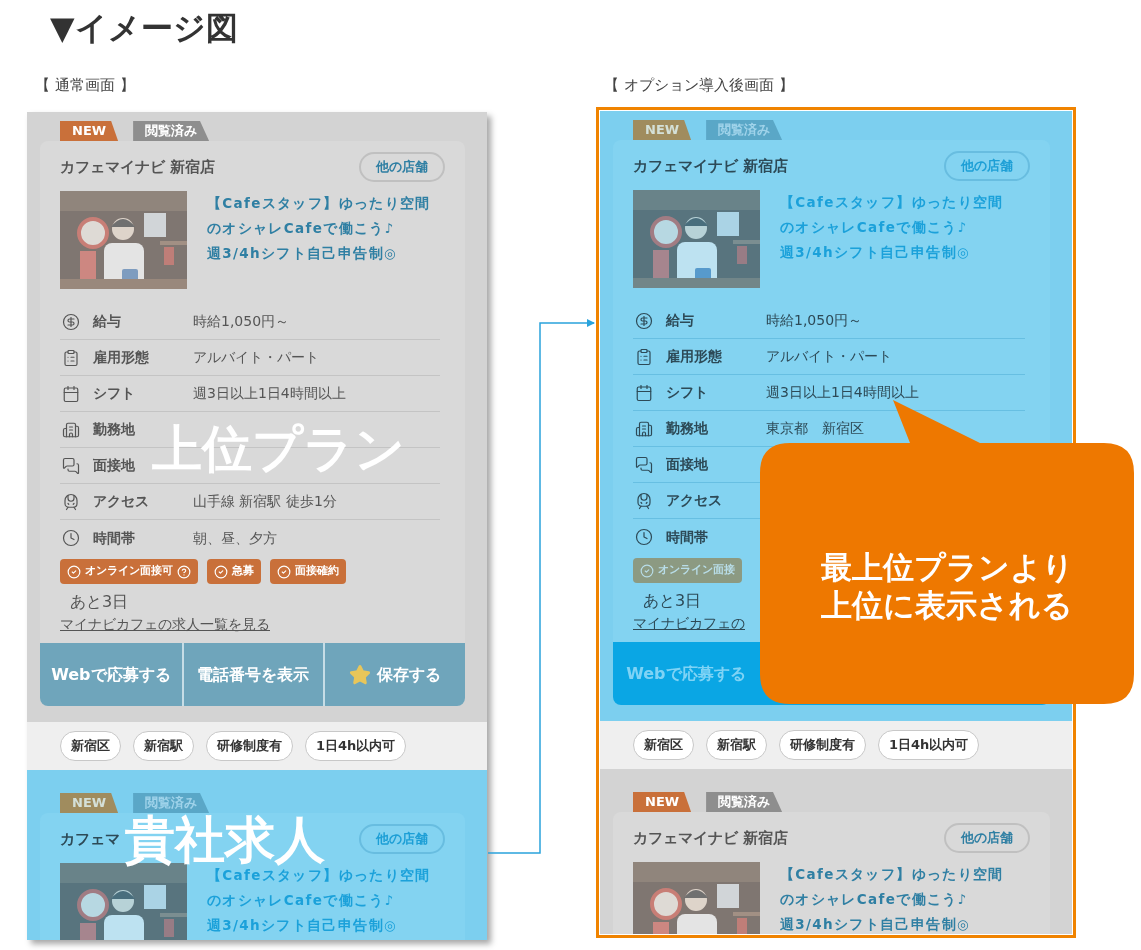 This screenshot has width=1141, height=950. Describe the element at coordinates (243, 571) in the screenshot. I see `badge-label: 急募` at that location.